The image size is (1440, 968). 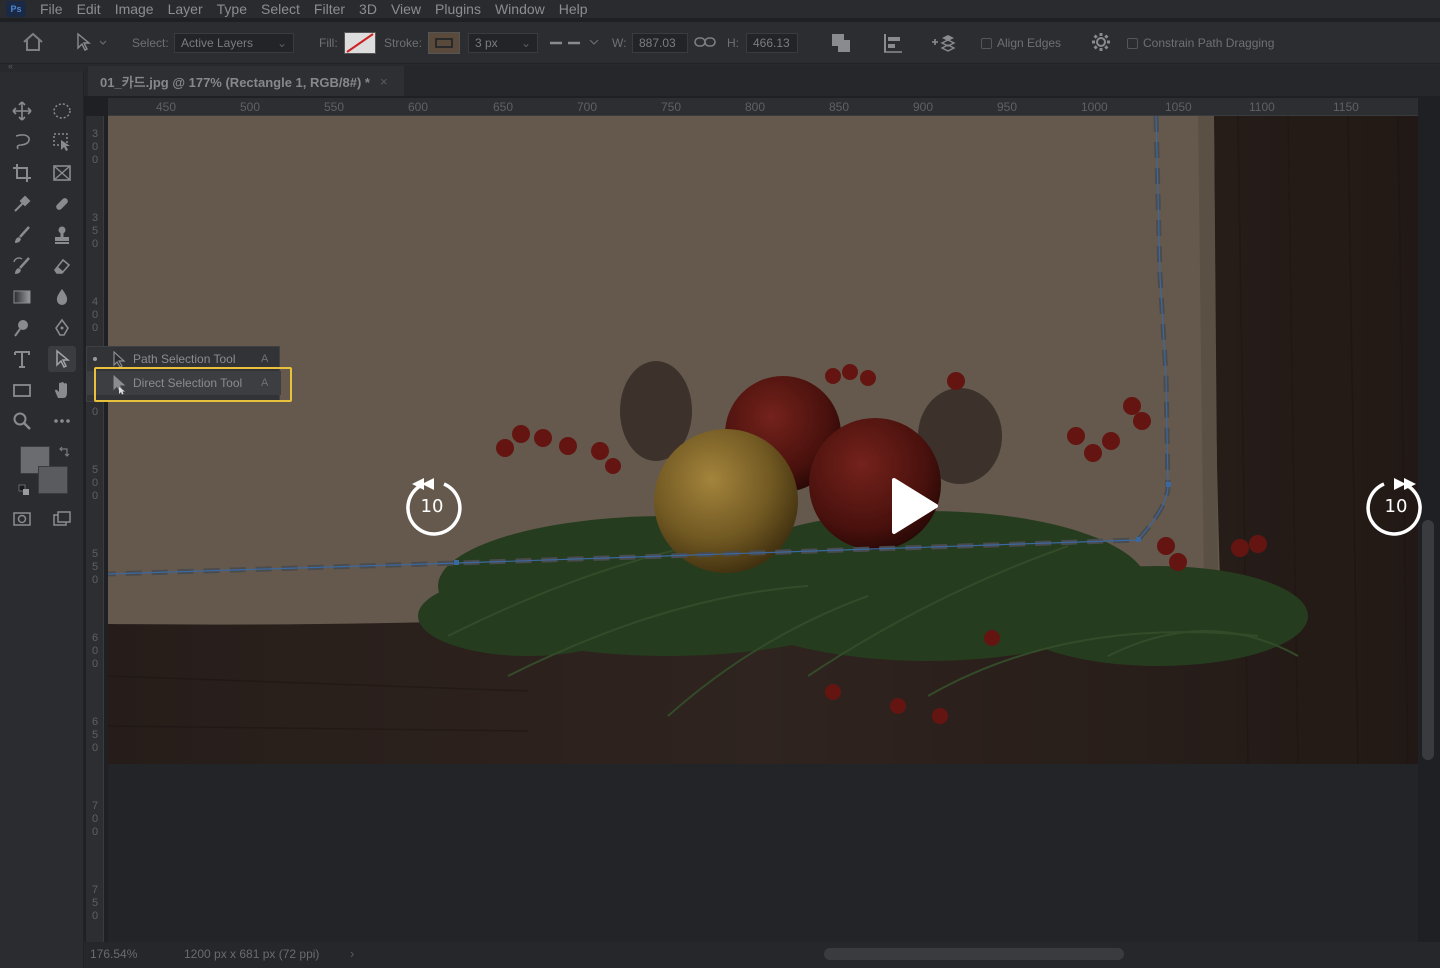 I want to click on gear-icon, so click(x=1101, y=43).